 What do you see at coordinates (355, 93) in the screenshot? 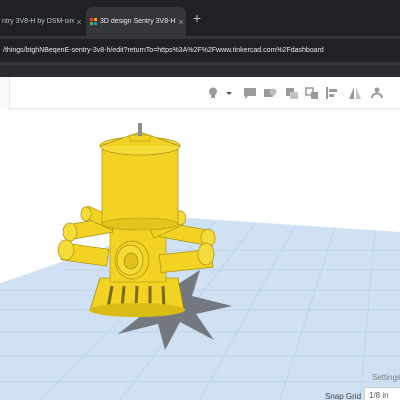
I see `mirror-icon` at bounding box center [355, 93].